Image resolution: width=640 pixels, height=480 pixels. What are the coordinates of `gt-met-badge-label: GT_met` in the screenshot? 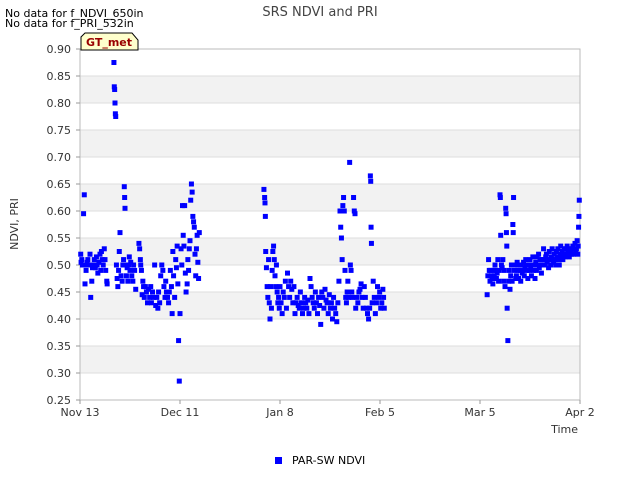 It's located at (109, 42).